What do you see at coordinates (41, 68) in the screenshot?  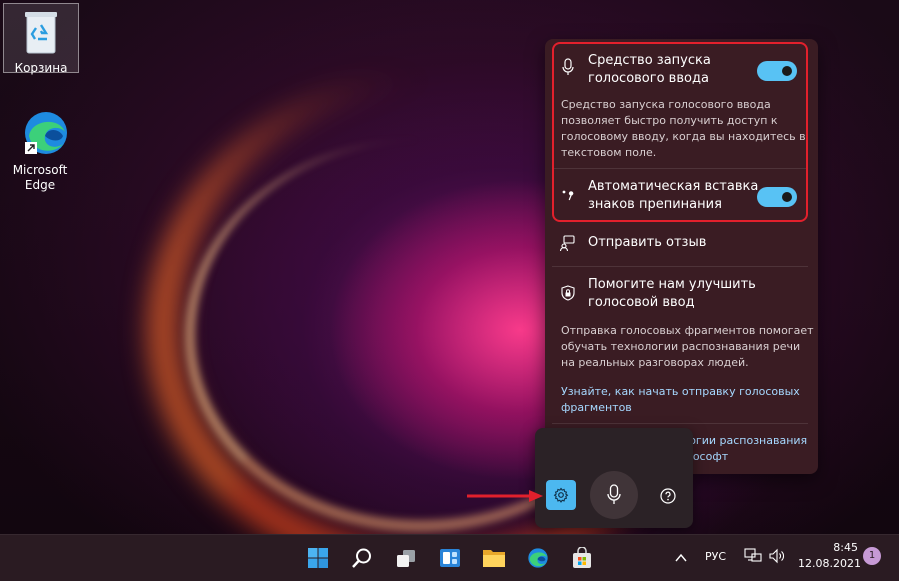 I see `recycle-bin-label: Корзина` at bounding box center [41, 68].